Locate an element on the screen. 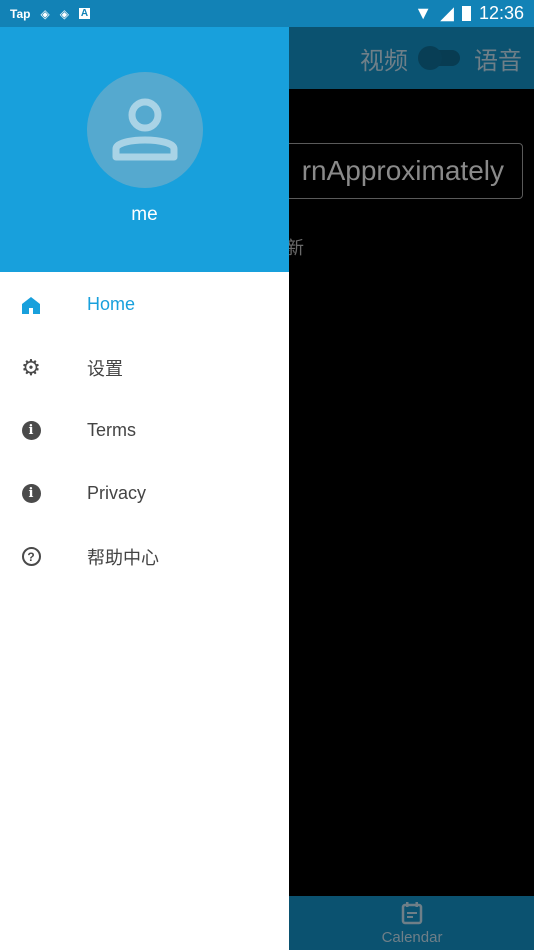 This screenshot has width=534, height=950. signal-icon: ◢ is located at coordinates (447, 13).